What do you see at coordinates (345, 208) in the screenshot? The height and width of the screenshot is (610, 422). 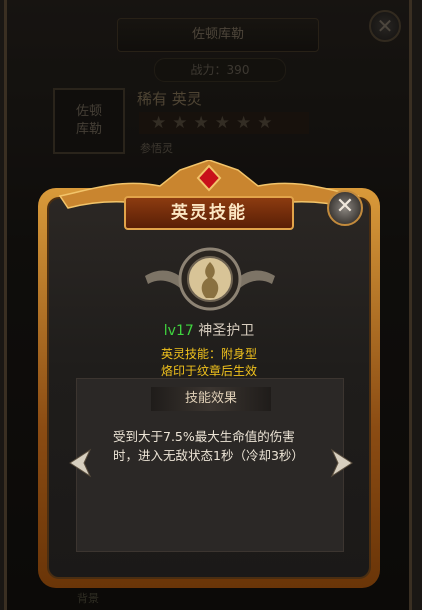 I see `close-icon: ✕` at bounding box center [345, 208].